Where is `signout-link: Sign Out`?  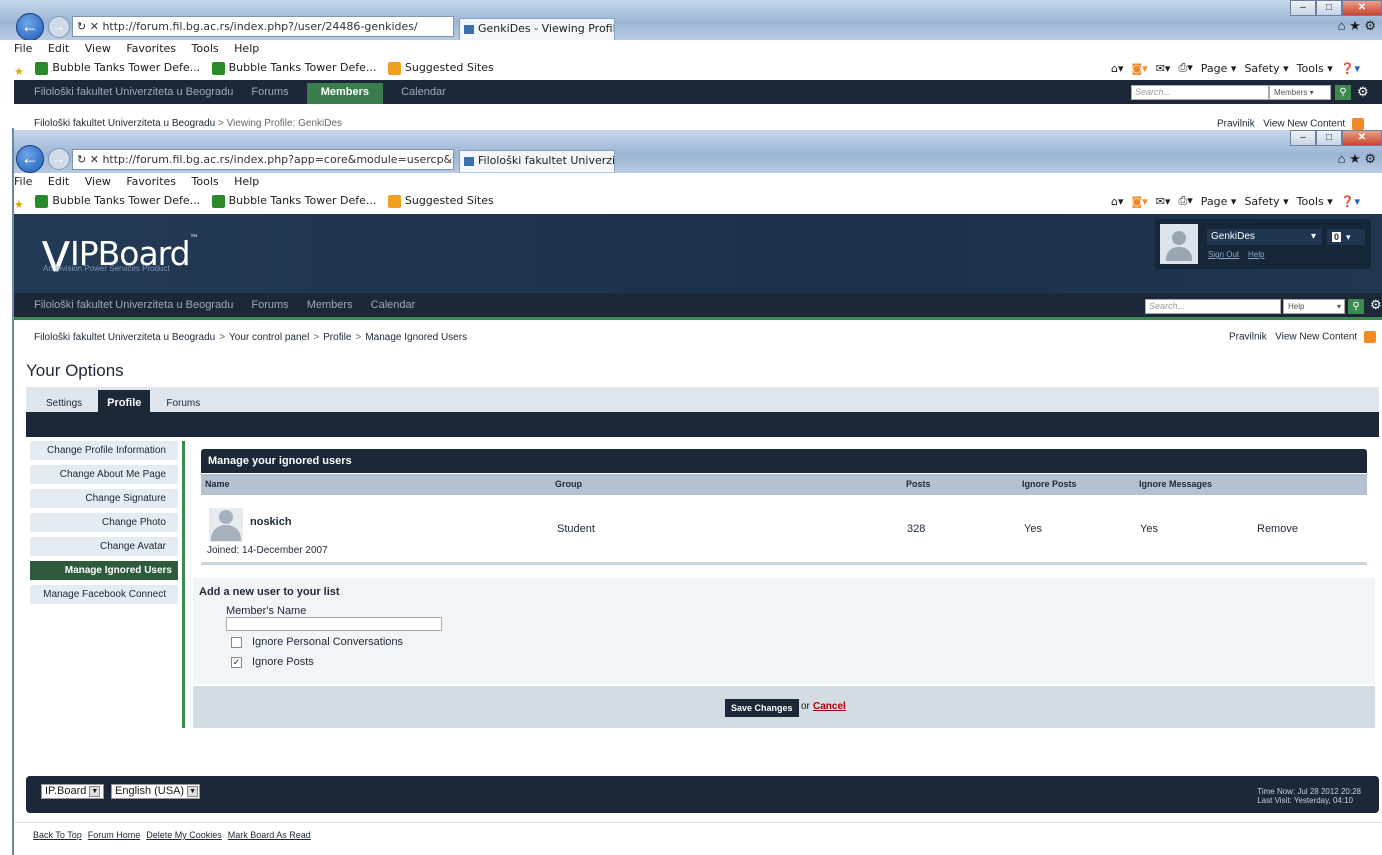 signout-link: Sign Out is located at coordinates (1223, 254).